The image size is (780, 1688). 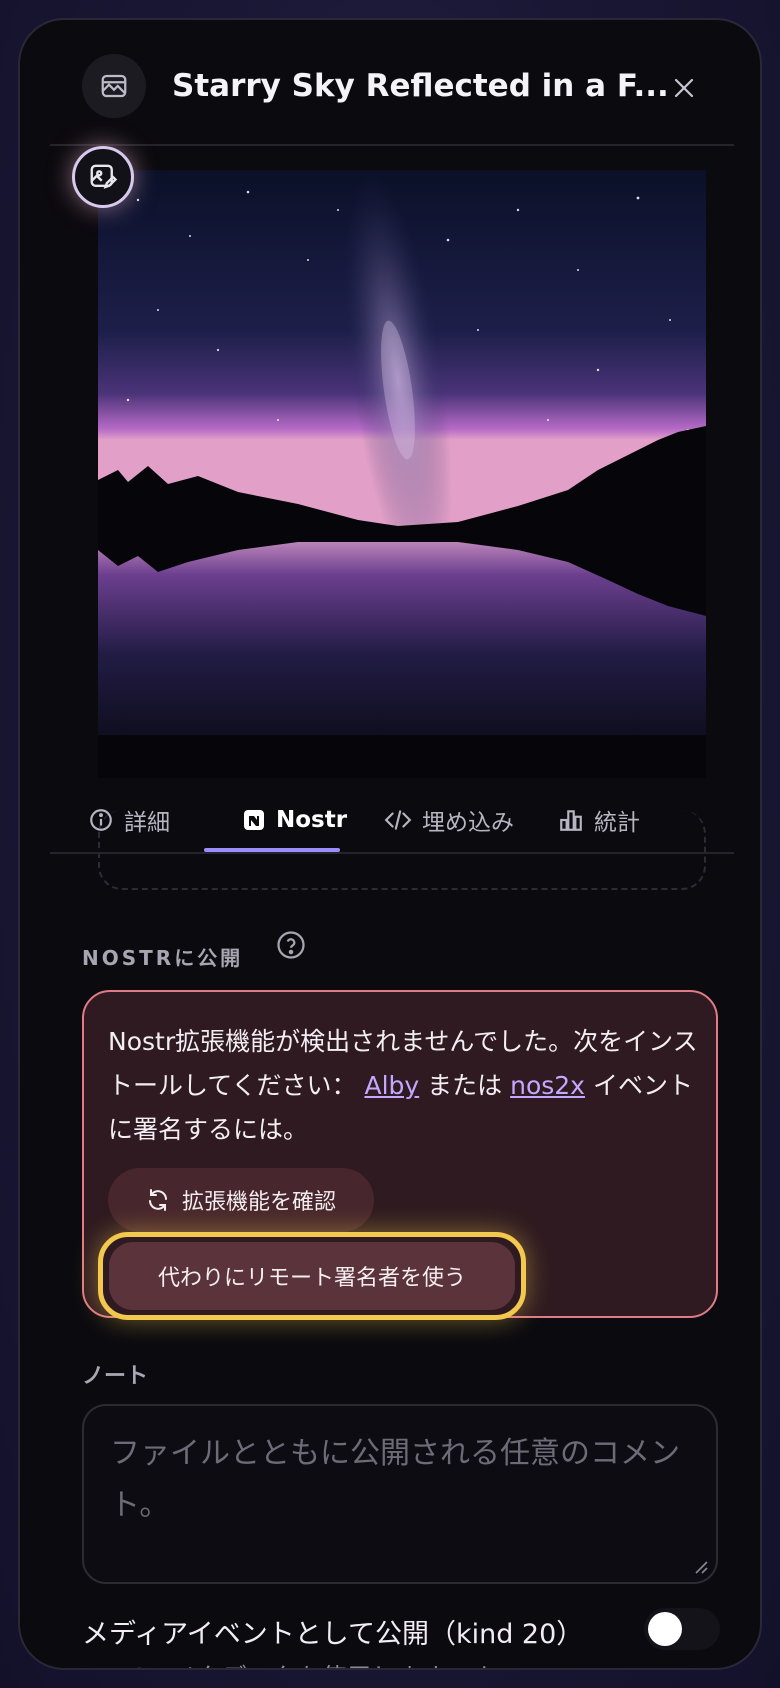 I want to click on media-event-label: メディアイベントとして公開（kind 20）, so click(x=333, y=1634).